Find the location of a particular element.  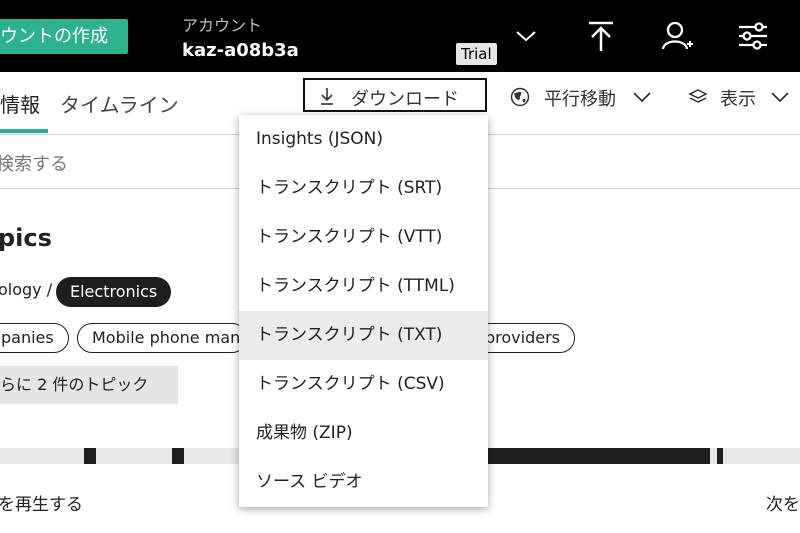

view-button: 表示 is located at coordinates (738, 98).